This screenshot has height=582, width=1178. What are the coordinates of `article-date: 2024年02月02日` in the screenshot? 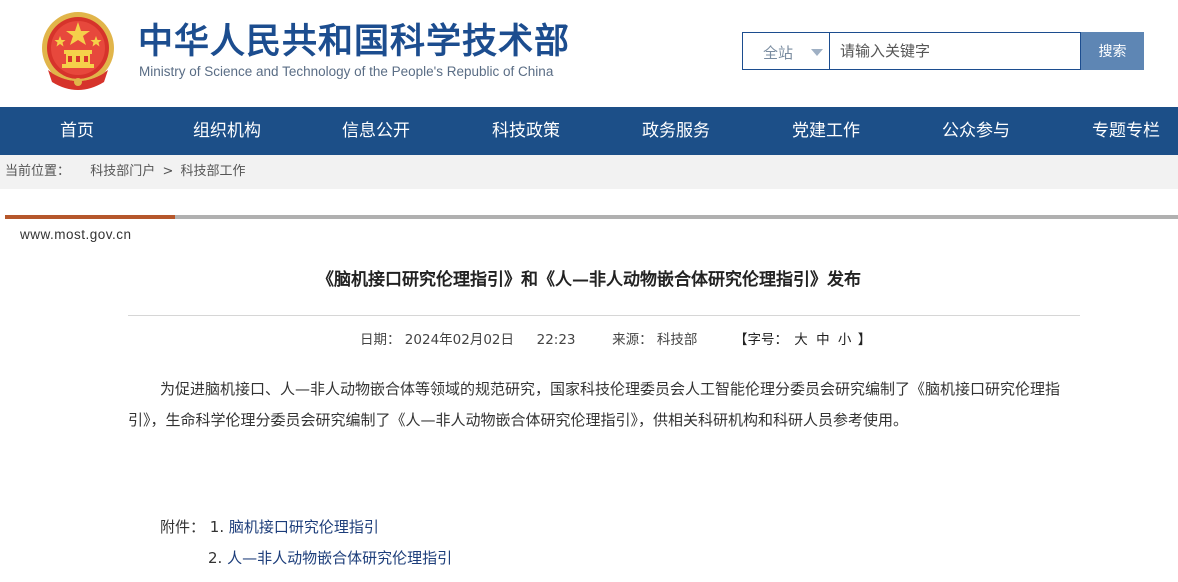 It's located at (459, 340).